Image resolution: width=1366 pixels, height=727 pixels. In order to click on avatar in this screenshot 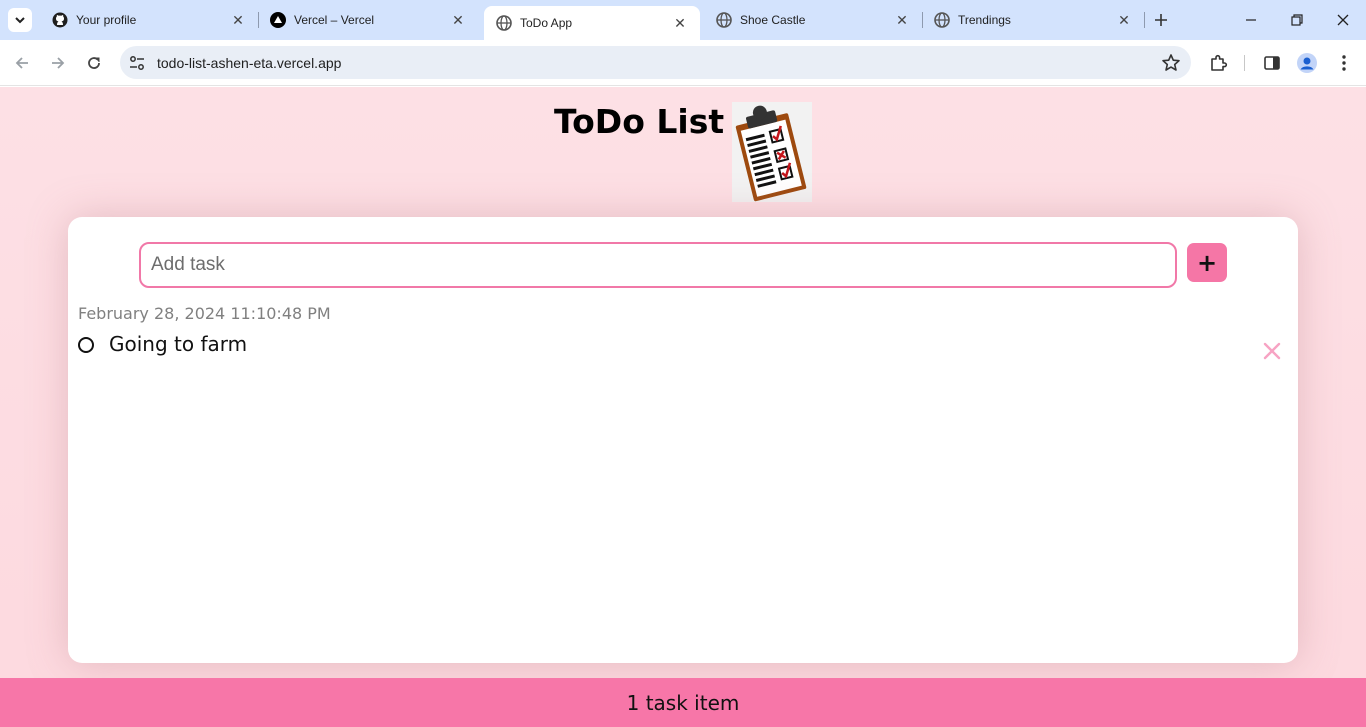, I will do `click(1307, 63)`.